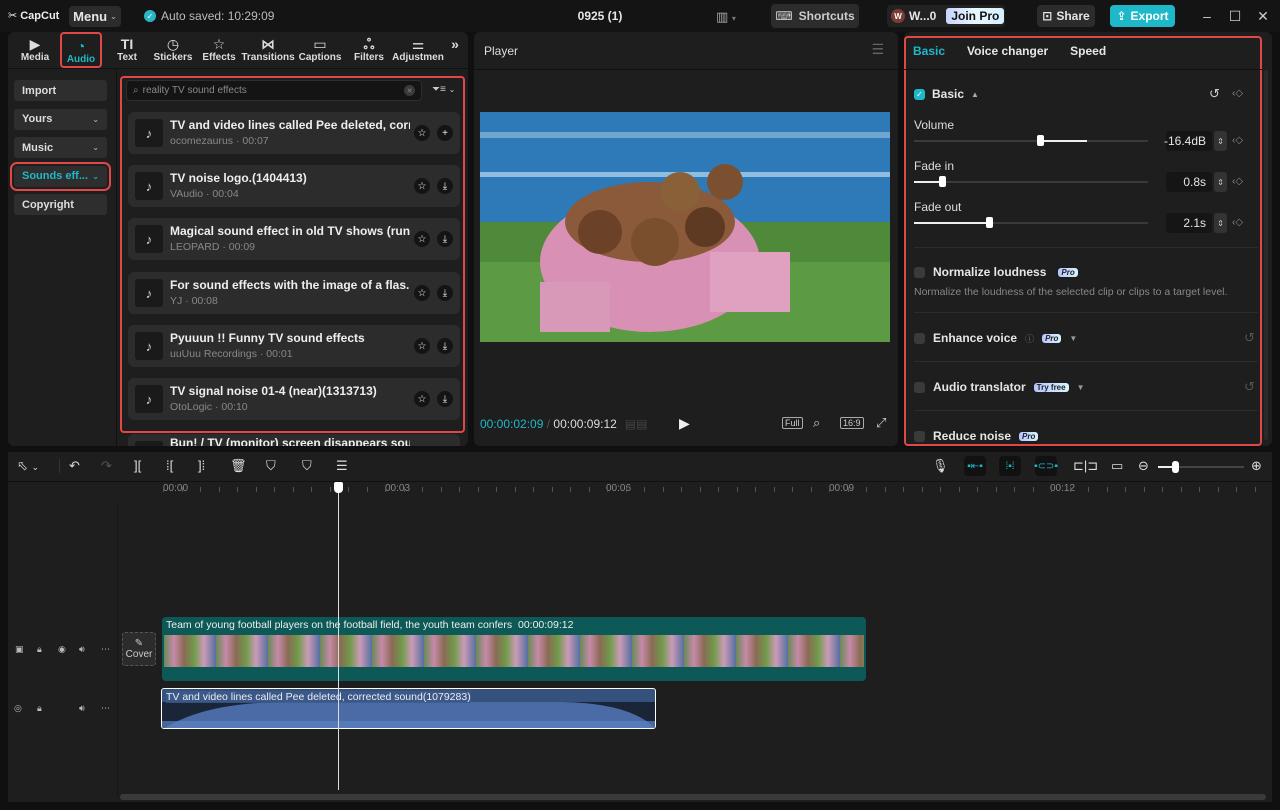 Image resolution: width=1280 pixels, height=810 pixels. Describe the element at coordinates (1176, 467) in the screenshot. I see `zoom-slider-handle` at that location.